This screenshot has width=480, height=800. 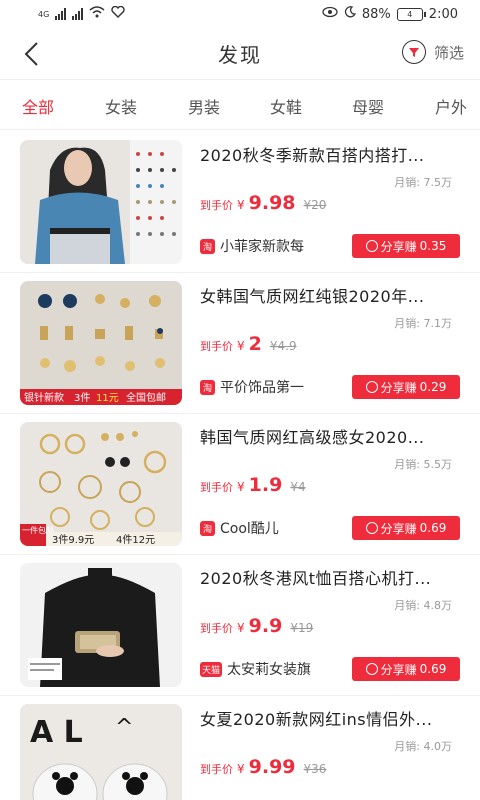 I want to click on header: 发现 筛选, so click(x=240, y=54).